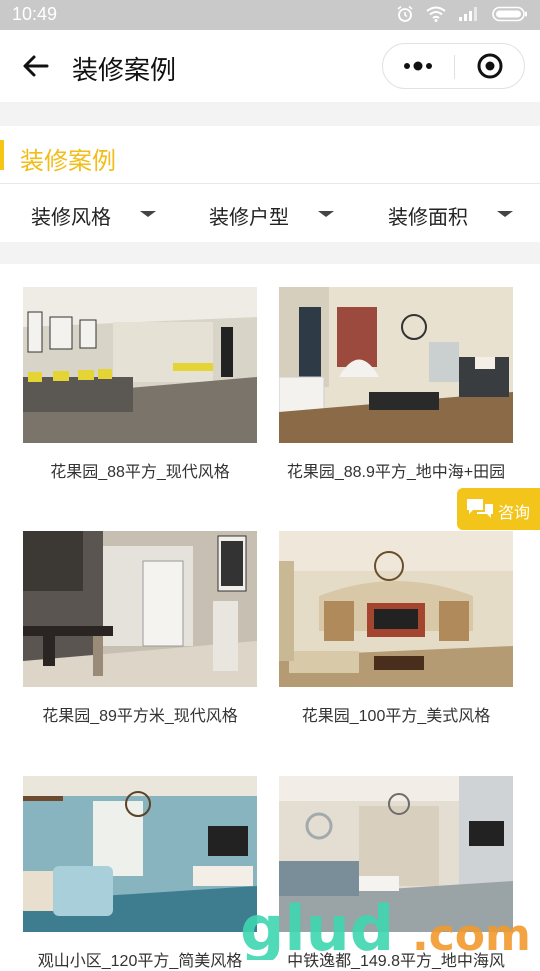  I want to click on more-icon, so click(418, 66).